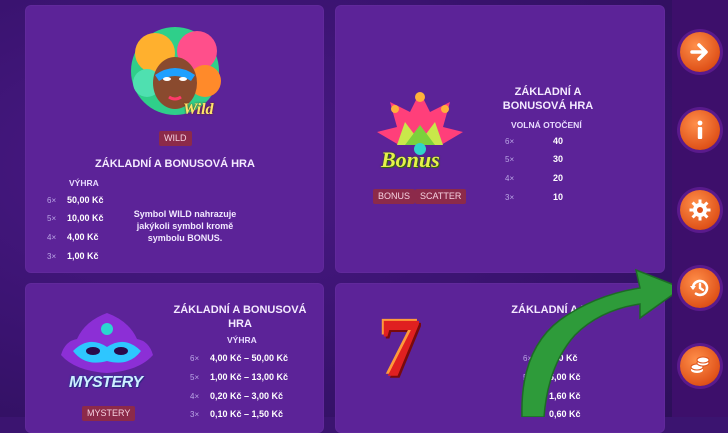 This screenshot has height=433, width=728. What do you see at coordinates (237, 396) in the screenshot?
I see `mystery-row-4: 4× 0,20 Kč – 3,00 Kč` at bounding box center [237, 396].